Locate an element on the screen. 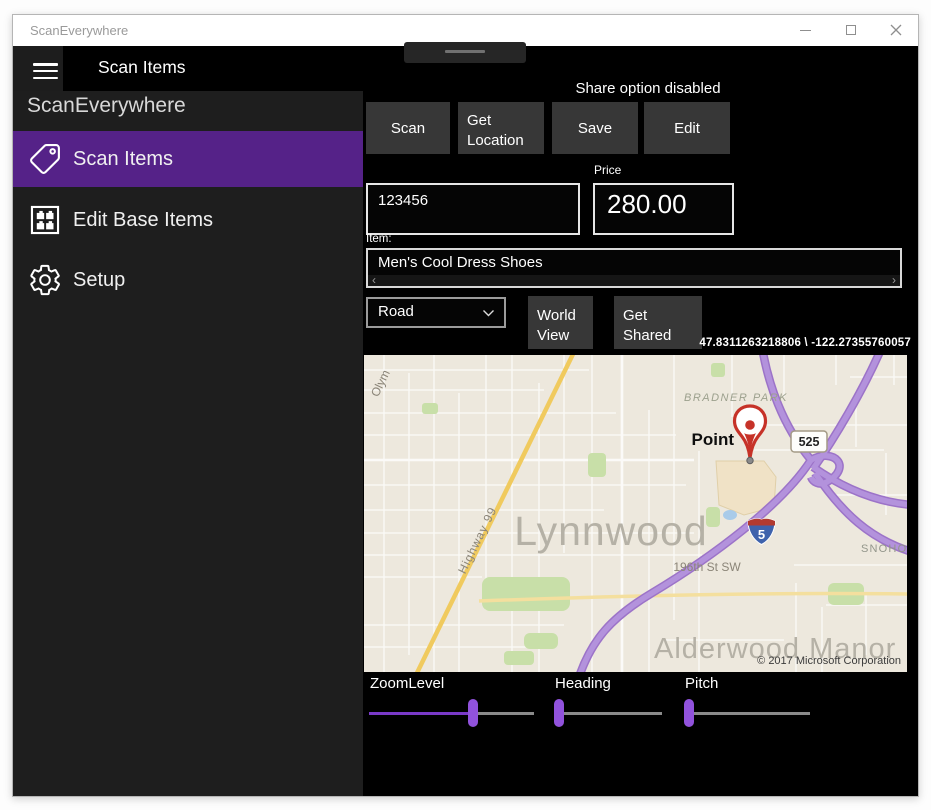 This screenshot has height=810, width=931. gear-icon is located at coordinates (45, 280).